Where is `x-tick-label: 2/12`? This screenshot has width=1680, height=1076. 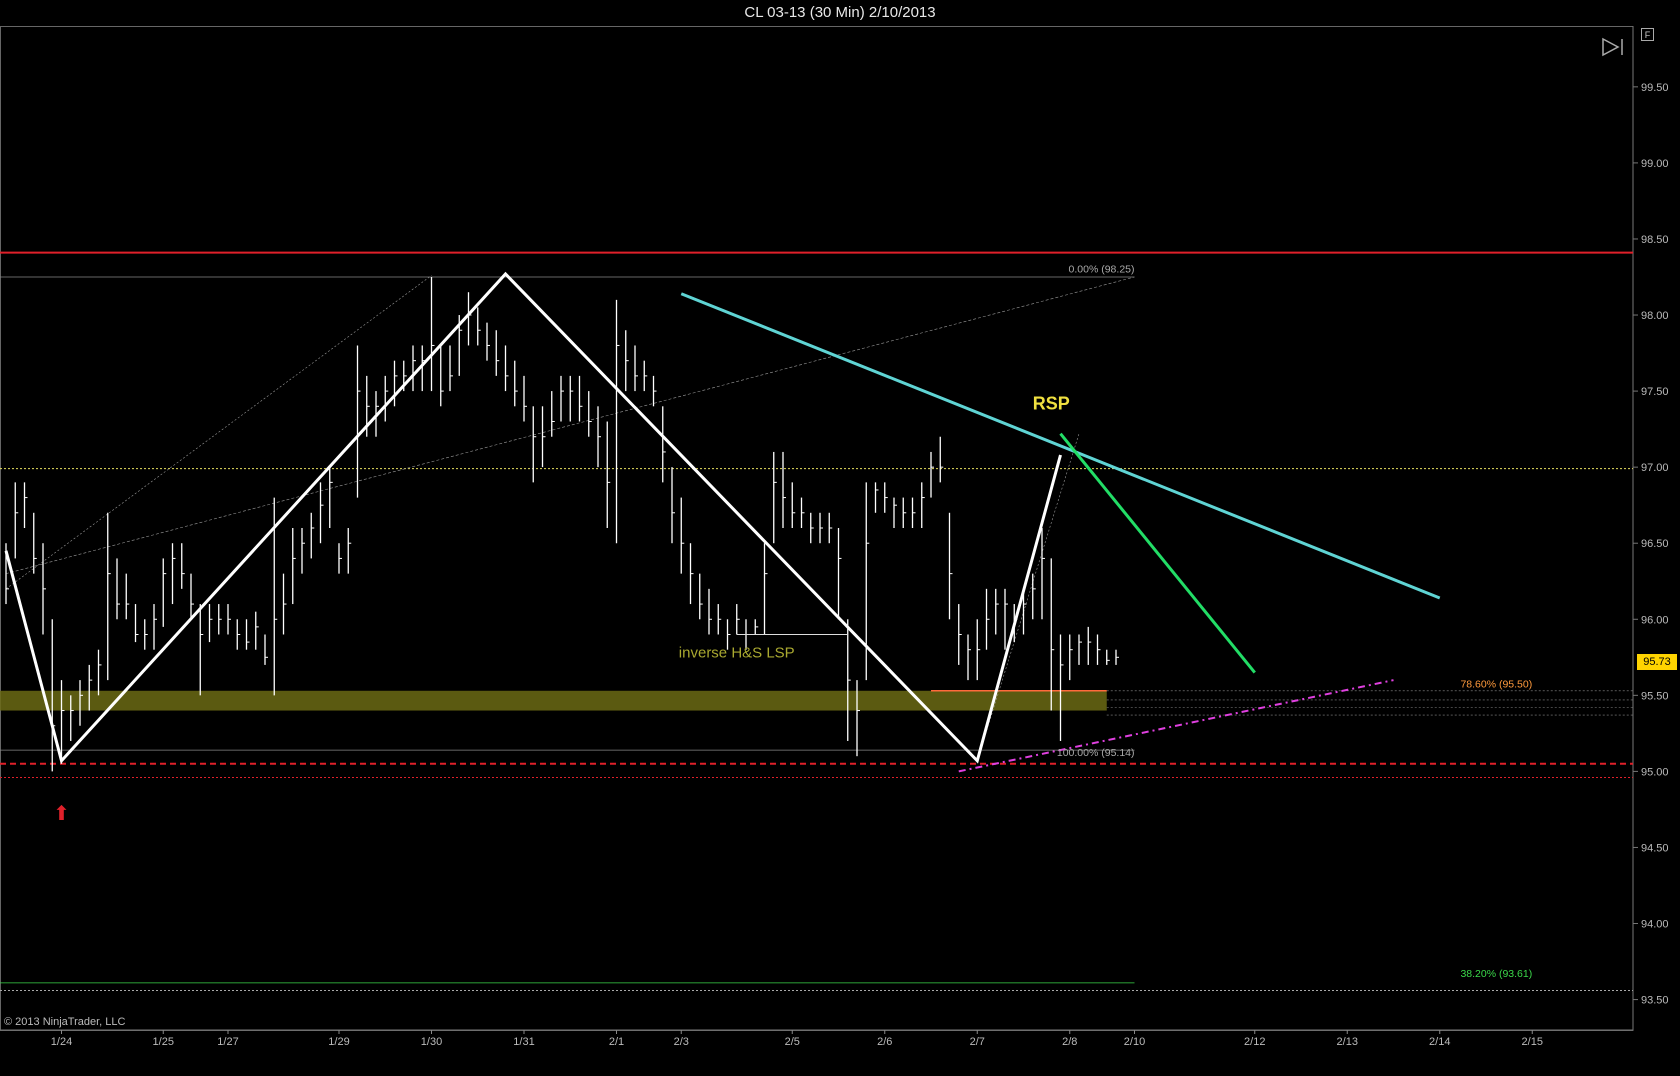
x-tick-label: 2/12 is located at coordinates (1254, 1042).